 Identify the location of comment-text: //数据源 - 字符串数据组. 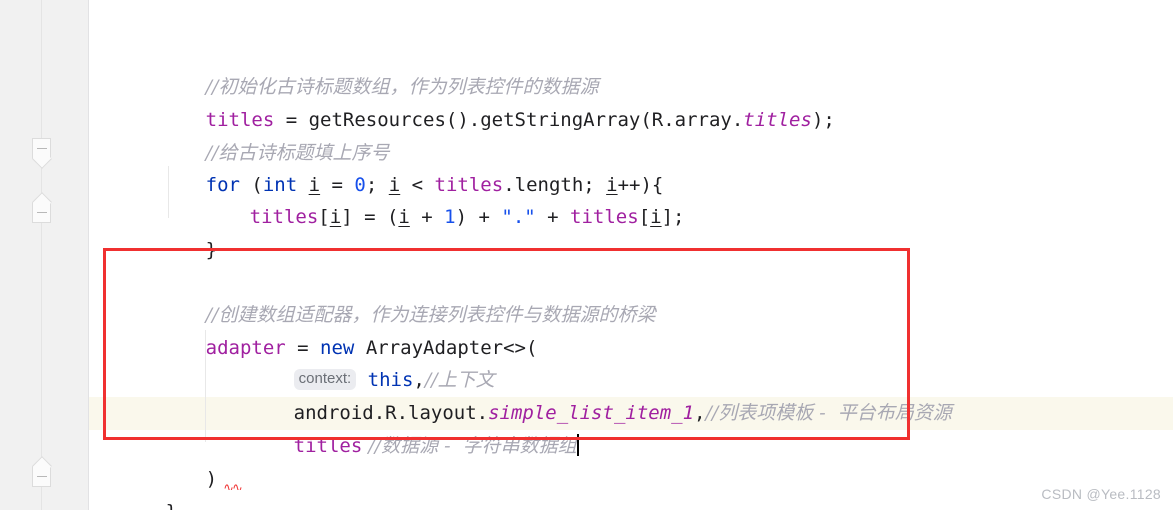
(469, 446).